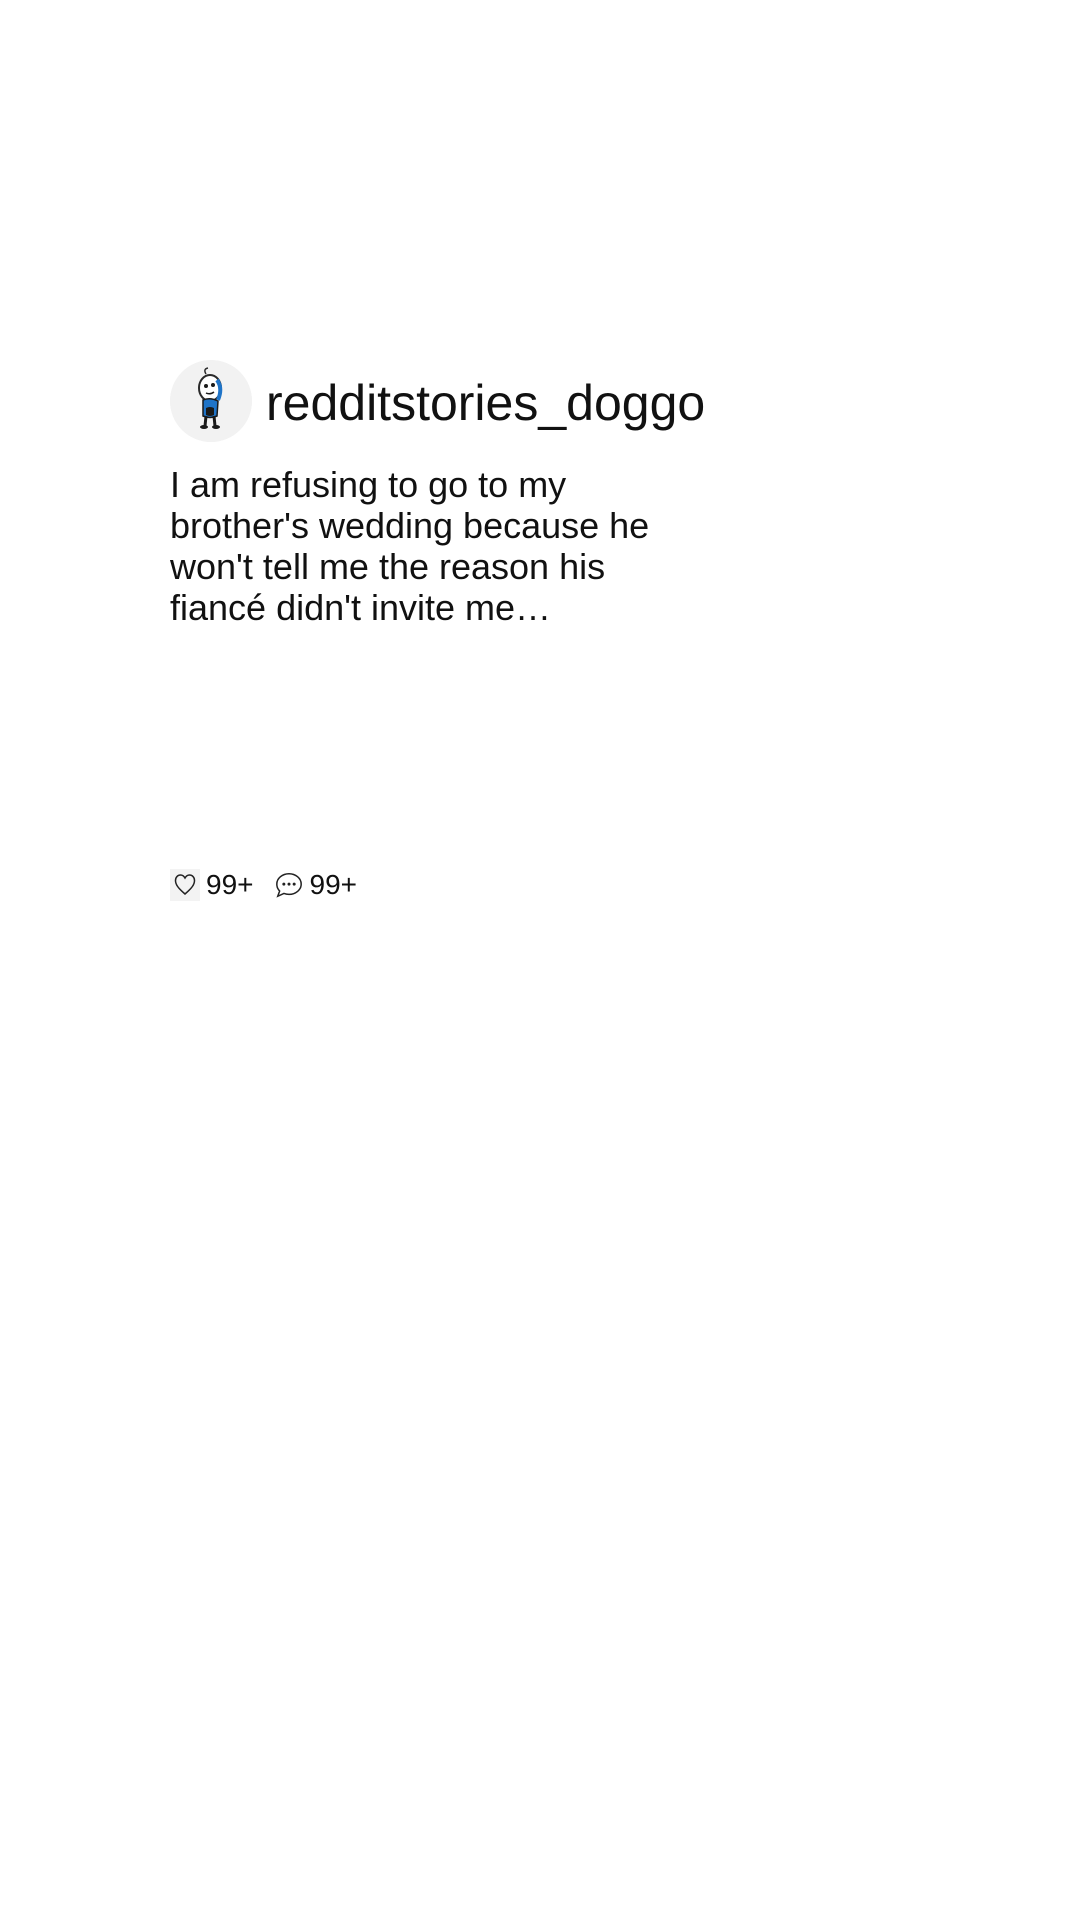  I want to click on comment-count: 99+, so click(333, 884).